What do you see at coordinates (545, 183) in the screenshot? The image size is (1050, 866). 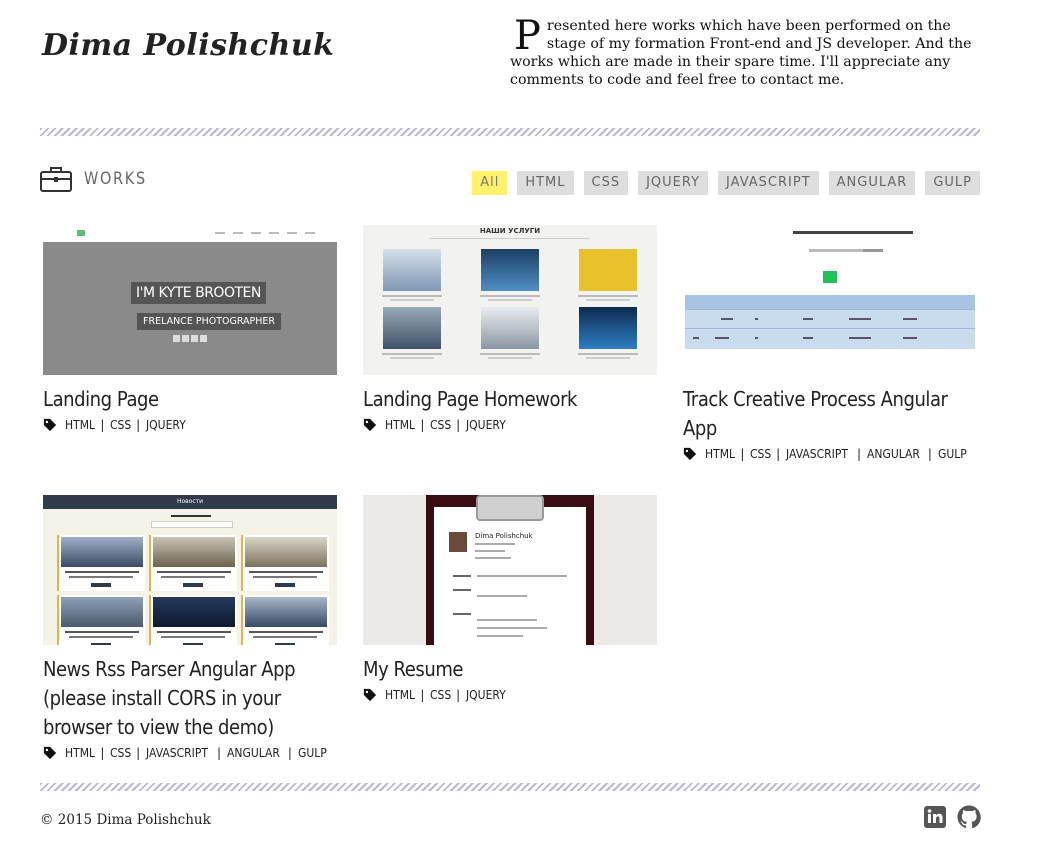 I see `filter-html: HTML` at bounding box center [545, 183].